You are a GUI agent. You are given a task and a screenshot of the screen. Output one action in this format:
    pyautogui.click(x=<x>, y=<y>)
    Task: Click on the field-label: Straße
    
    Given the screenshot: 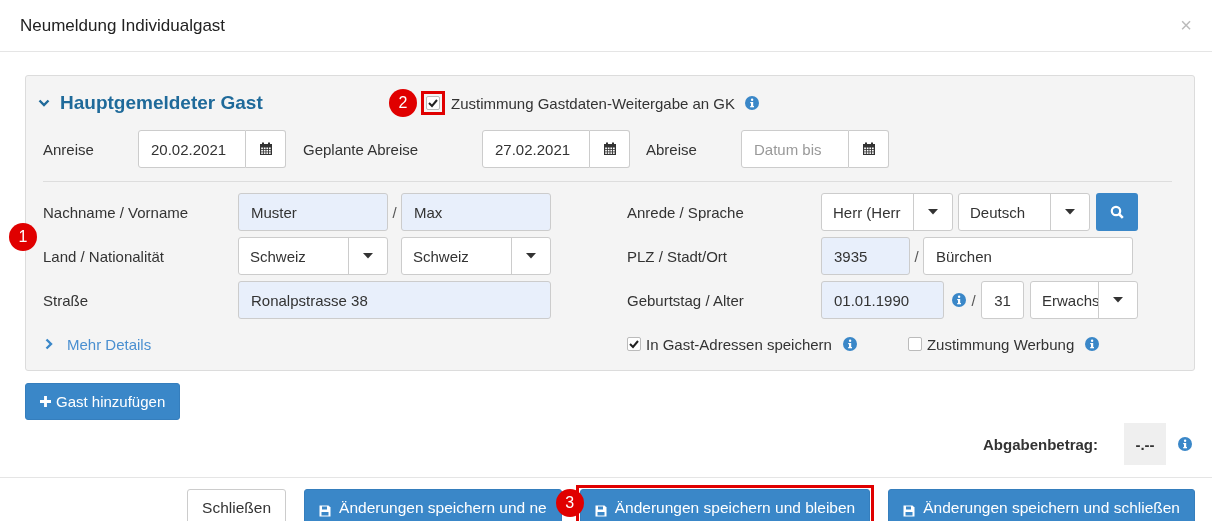 What is the action you would take?
    pyautogui.click(x=66, y=300)
    